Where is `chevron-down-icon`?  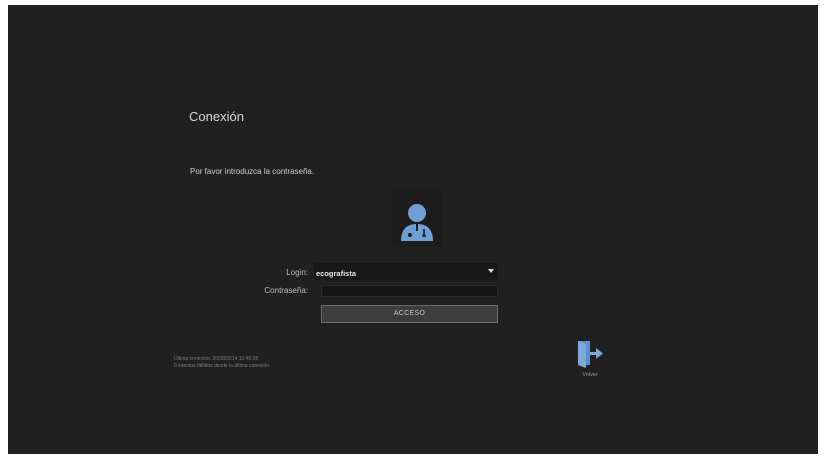 chevron-down-icon is located at coordinates (491, 271).